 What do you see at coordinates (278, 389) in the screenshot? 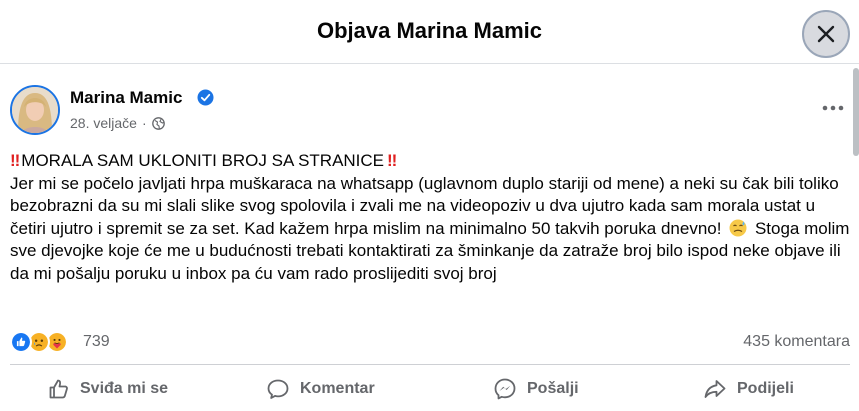
I see `comment-icon` at bounding box center [278, 389].